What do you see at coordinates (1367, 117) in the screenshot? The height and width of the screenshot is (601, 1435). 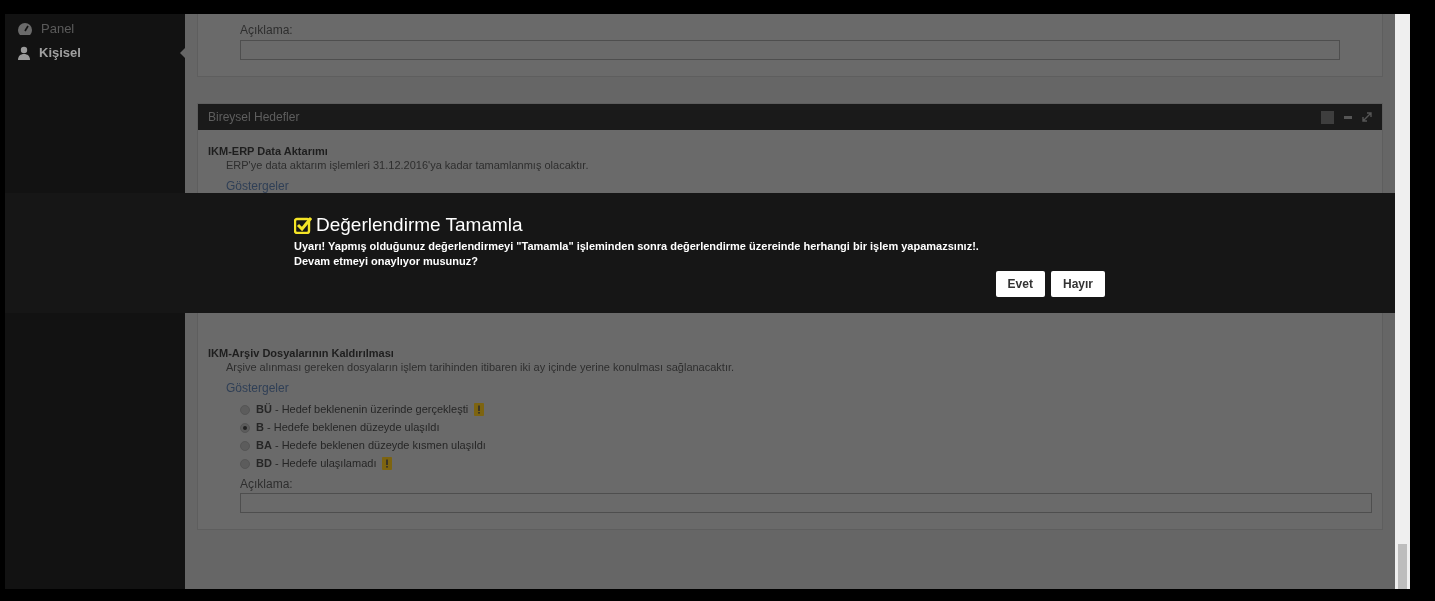 I see `expand-icon` at bounding box center [1367, 117].